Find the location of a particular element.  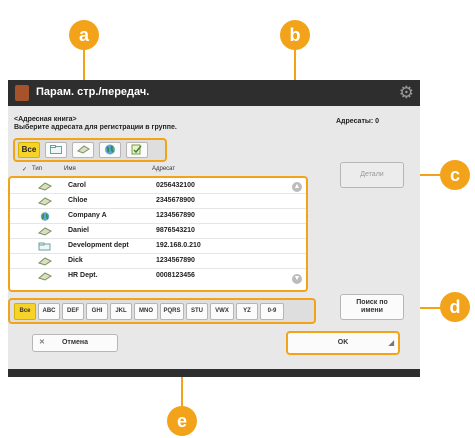

filter-all-button: Все is located at coordinates (29, 150).